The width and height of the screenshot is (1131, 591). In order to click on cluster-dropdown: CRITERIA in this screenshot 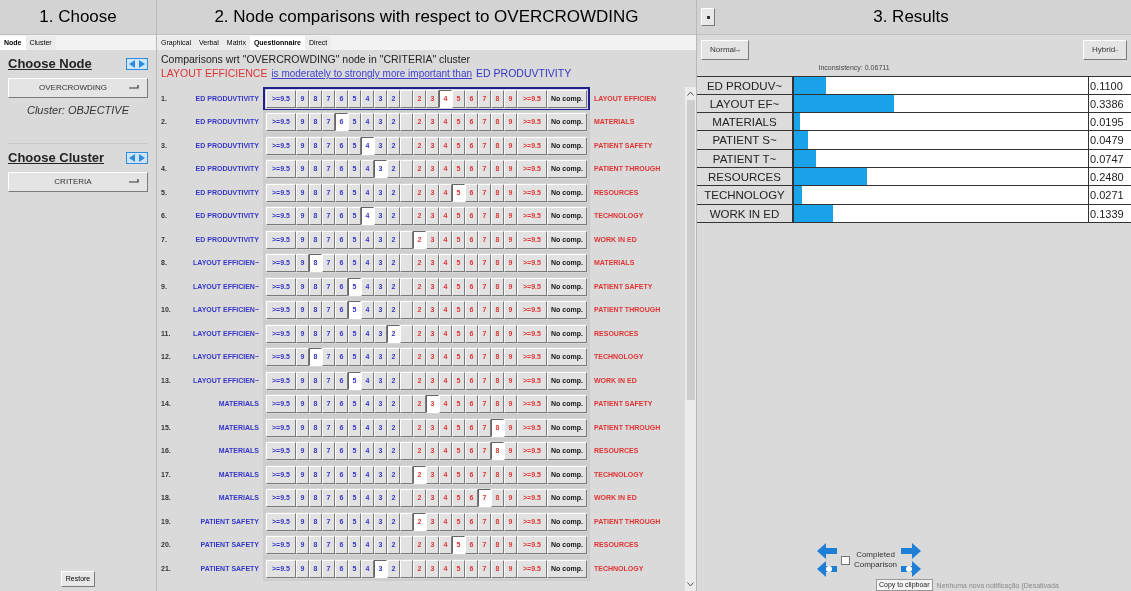, I will do `click(78, 181)`.